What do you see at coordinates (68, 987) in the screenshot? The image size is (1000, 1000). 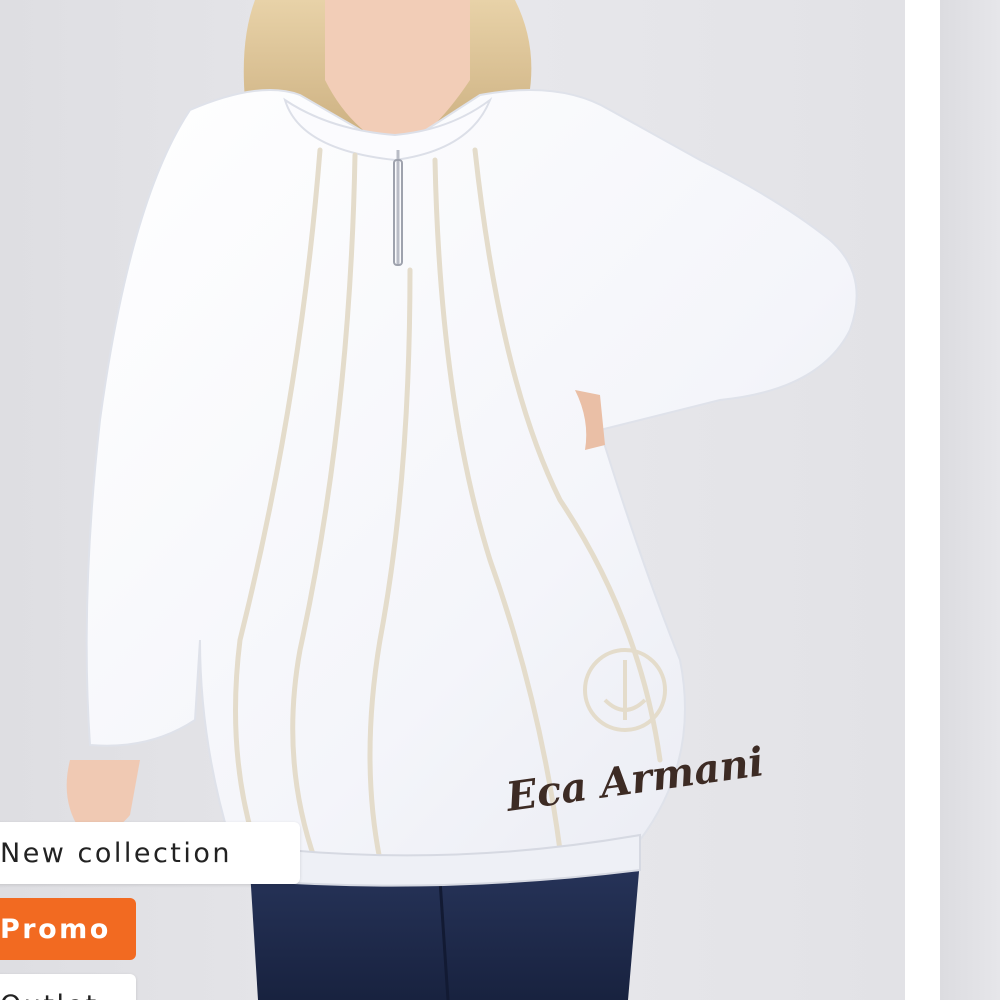 I see `badge-outlet: Outlet` at bounding box center [68, 987].